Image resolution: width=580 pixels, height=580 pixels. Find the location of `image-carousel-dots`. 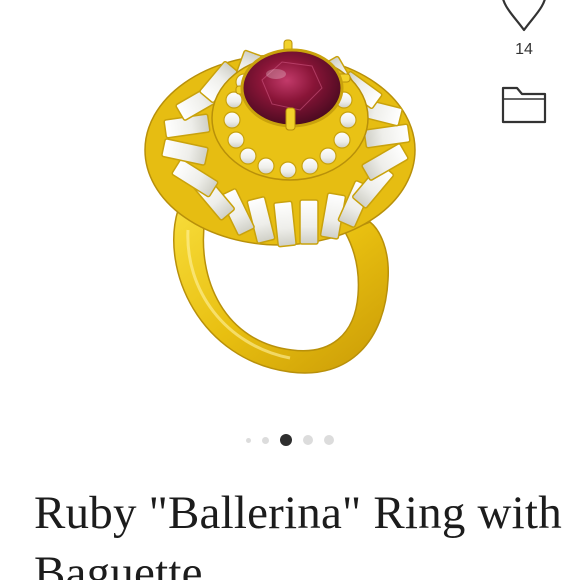

image-carousel-dots is located at coordinates (290, 440).